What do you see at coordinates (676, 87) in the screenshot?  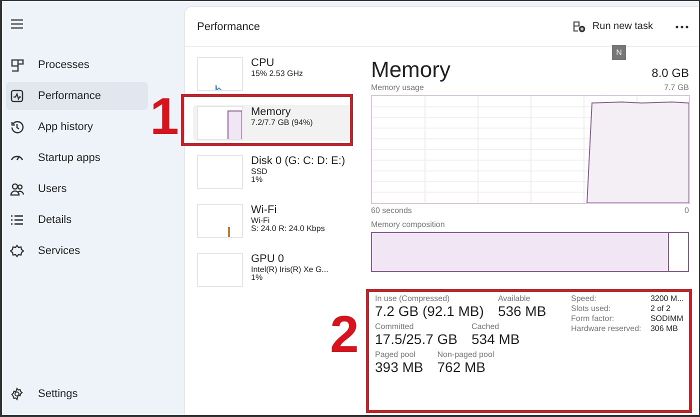 I see `graph-max: 7.7 GB` at bounding box center [676, 87].